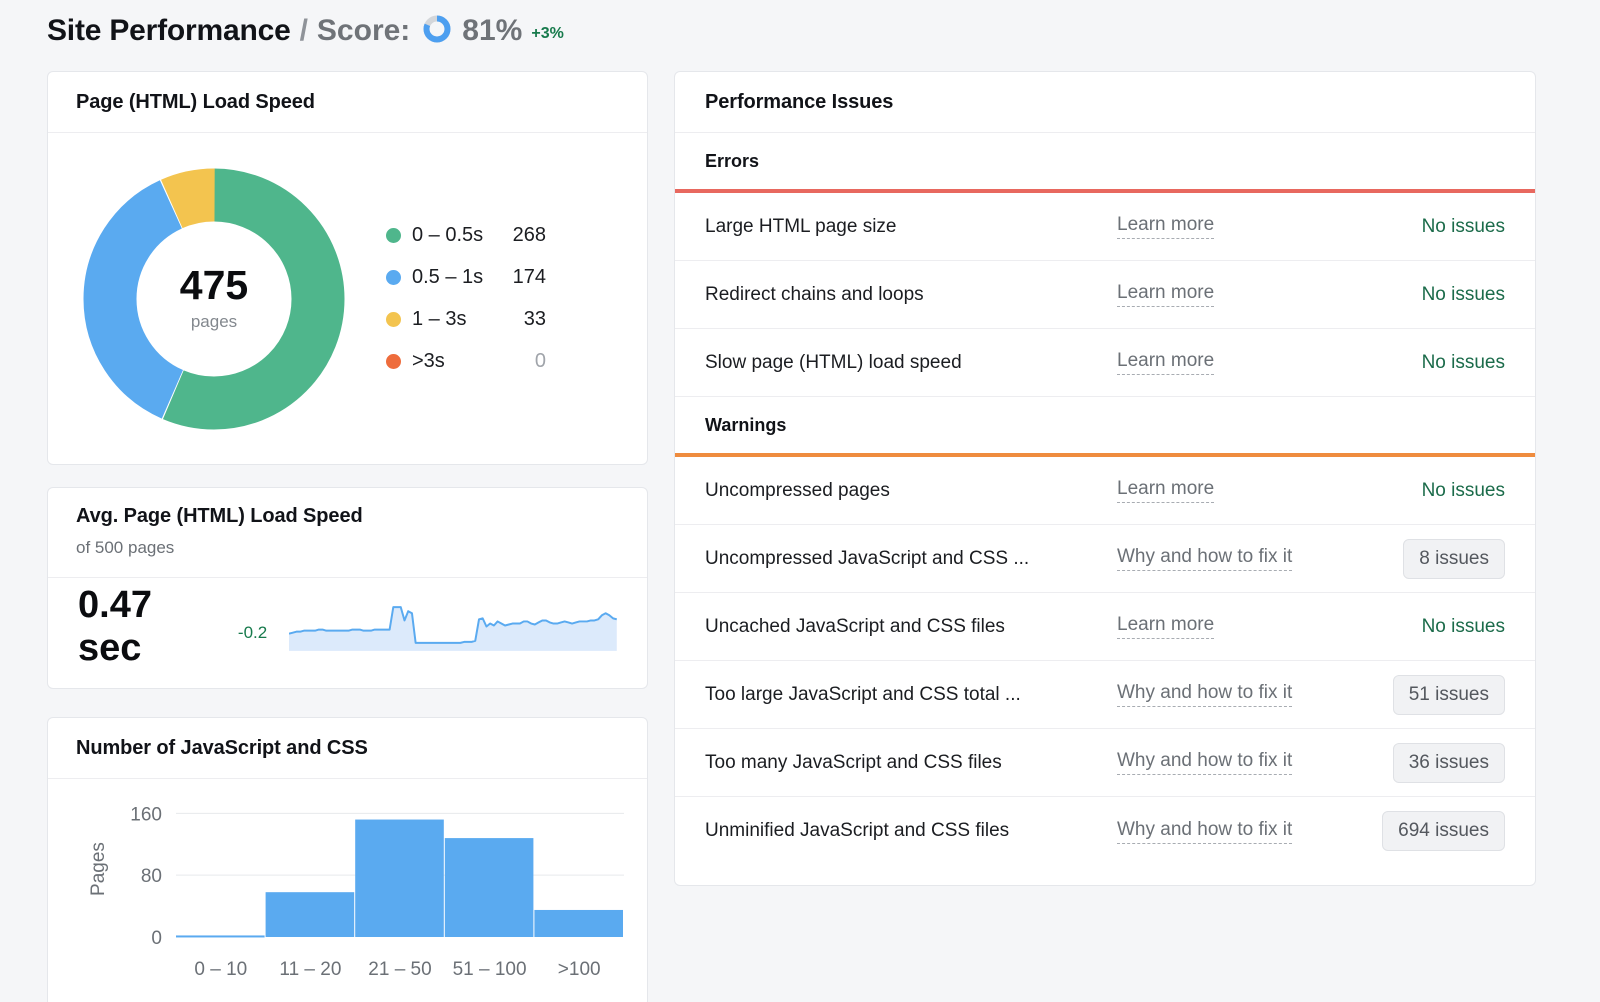 This screenshot has height=1002, width=1600. What do you see at coordinates (428, 361) in the screenshot?
I see `legend-label: >3s` at bounding box center [428, 361].